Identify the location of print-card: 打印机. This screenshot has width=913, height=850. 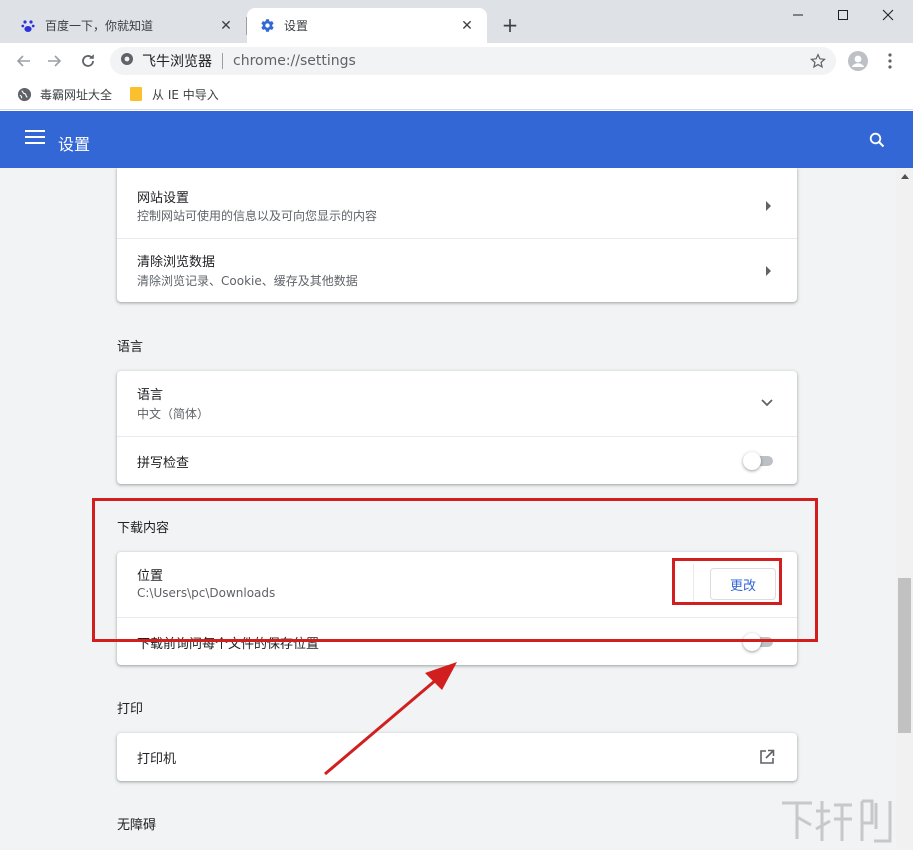
(457, 757).